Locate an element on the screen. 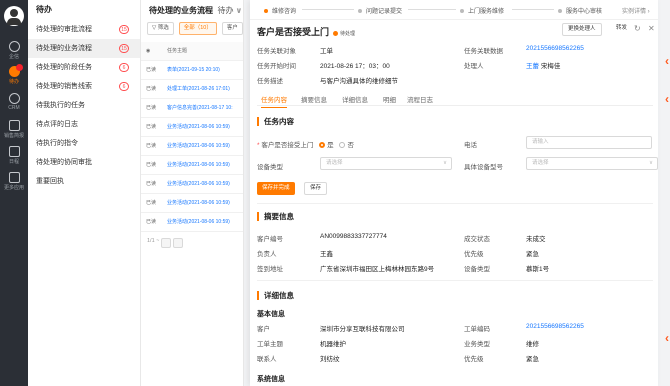 The height and width of the screenshot is (386, 670). rail-item-messages: 企信 is located at coordinates (14, 50).